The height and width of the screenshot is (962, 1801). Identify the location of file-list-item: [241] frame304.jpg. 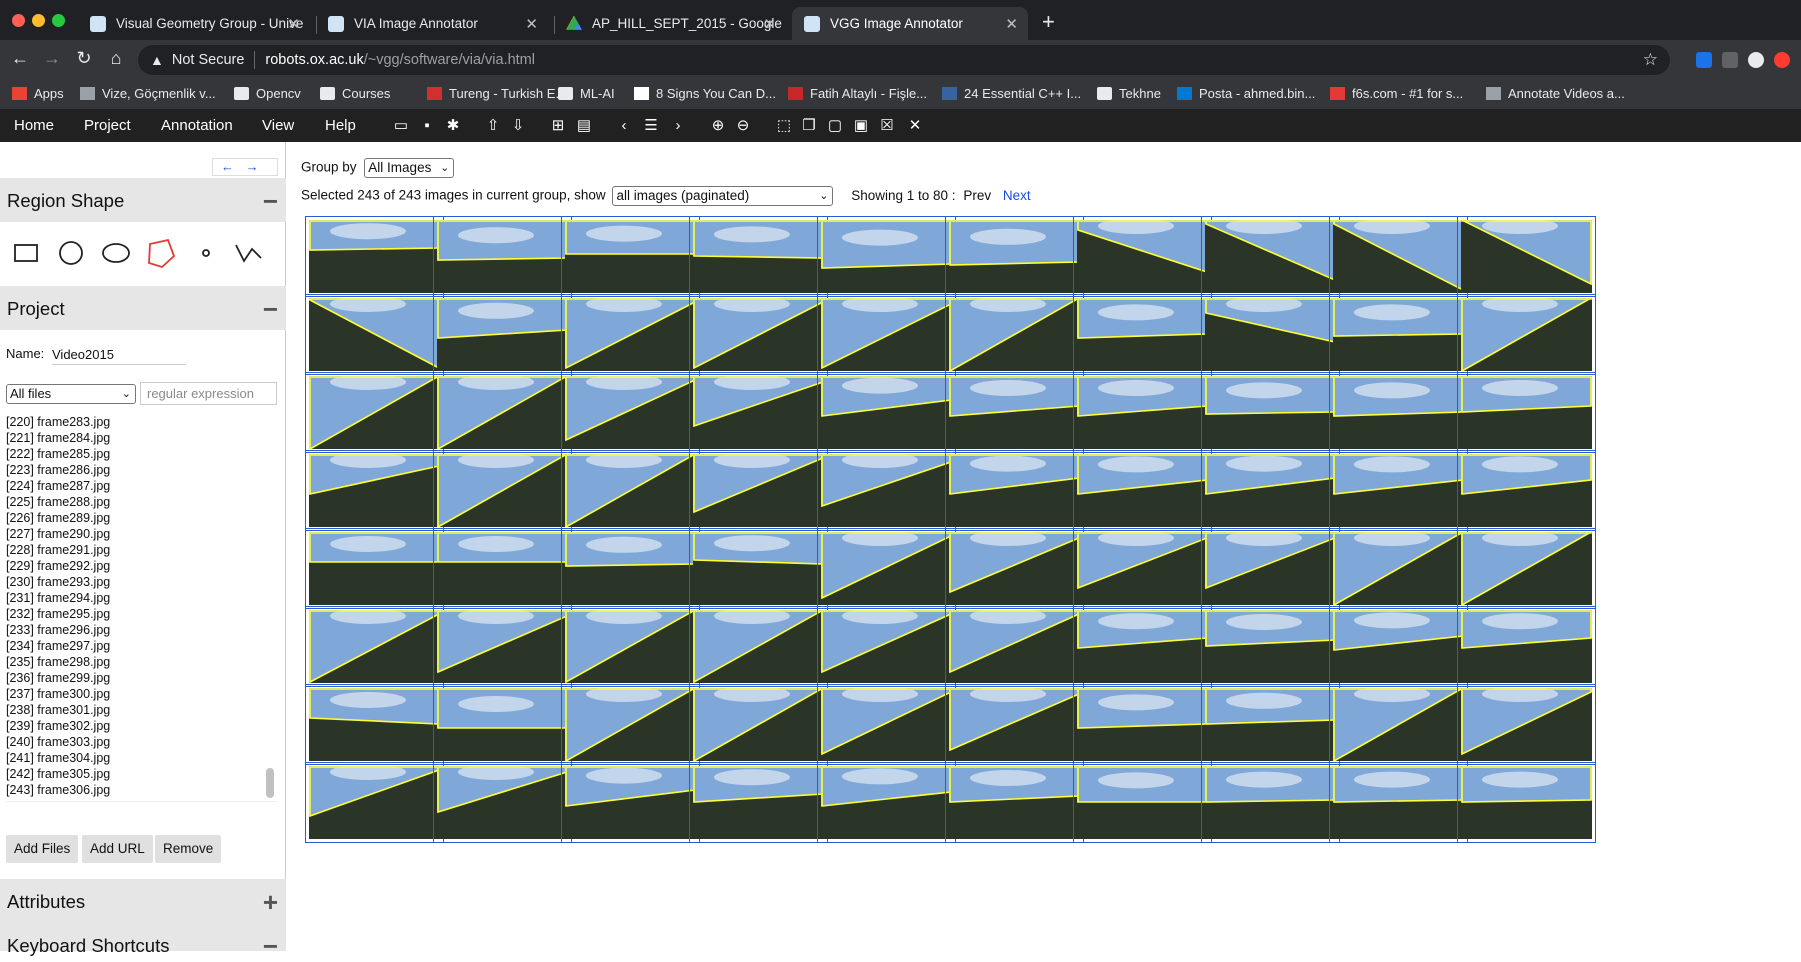
(142, 758).